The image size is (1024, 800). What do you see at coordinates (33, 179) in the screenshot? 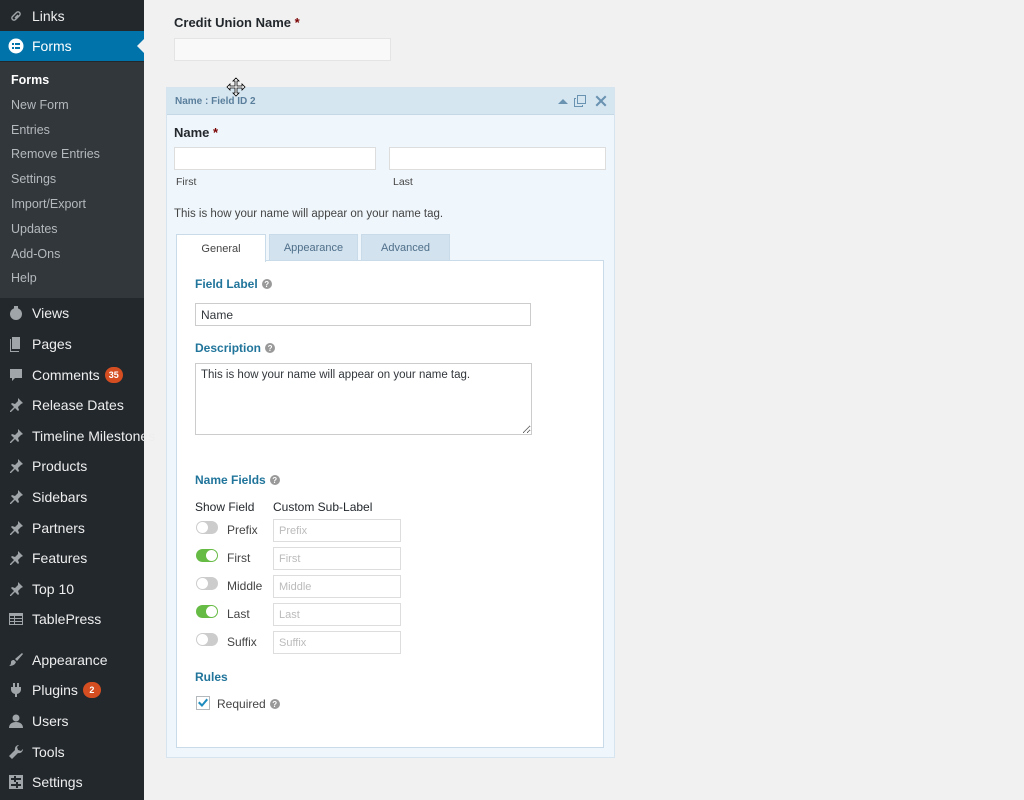
I see `submenu-settings: Settings` at bounding box center [33, 179].